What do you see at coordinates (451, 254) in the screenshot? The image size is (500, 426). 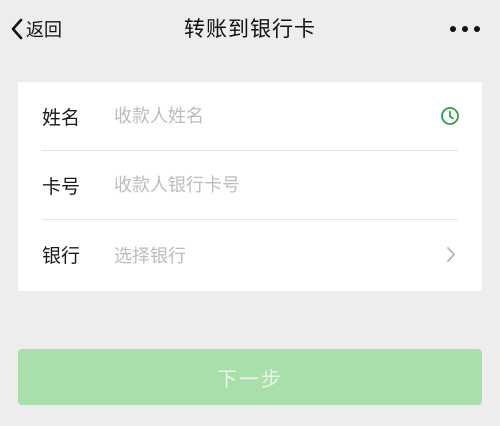 I see `chevron-right-icon` at bounding box center [451, 254].